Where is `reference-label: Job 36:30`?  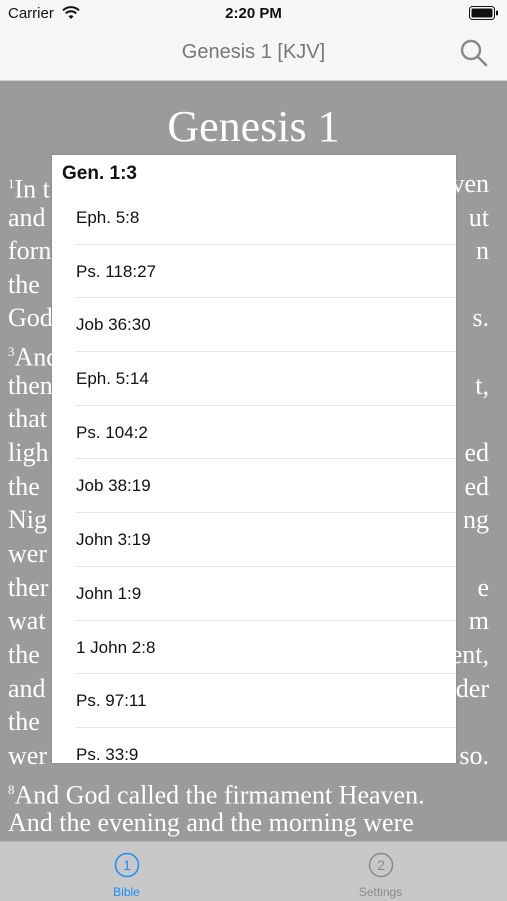
reference-label: Job 36:30 is located at coordinates (113, 325).